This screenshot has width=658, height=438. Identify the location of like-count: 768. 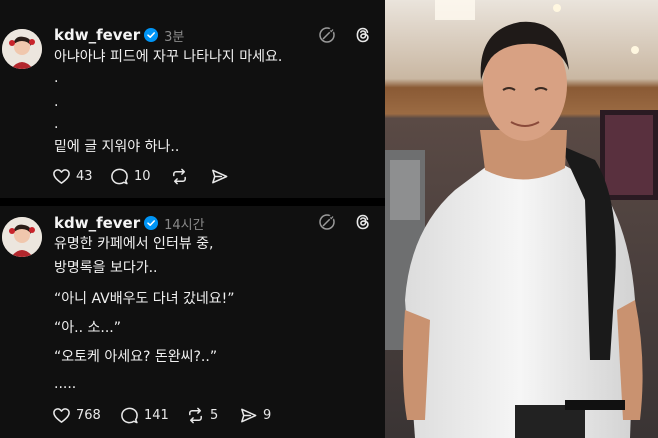
(88, 415).